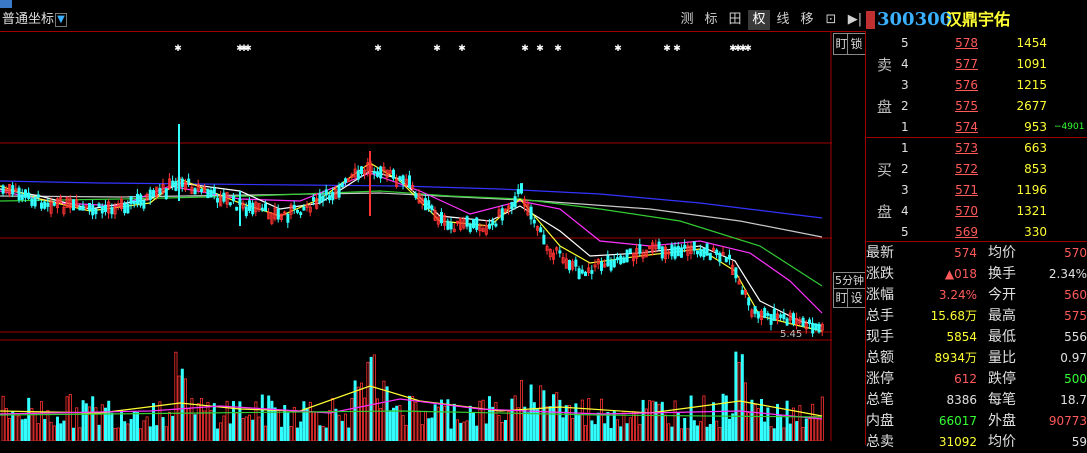 This screenshot has height=453, width=1087. What do you see at coordinates (1031, 211) in the screenshot?
I see `buy-volume: 1321` at bounding box center [1031, 211].